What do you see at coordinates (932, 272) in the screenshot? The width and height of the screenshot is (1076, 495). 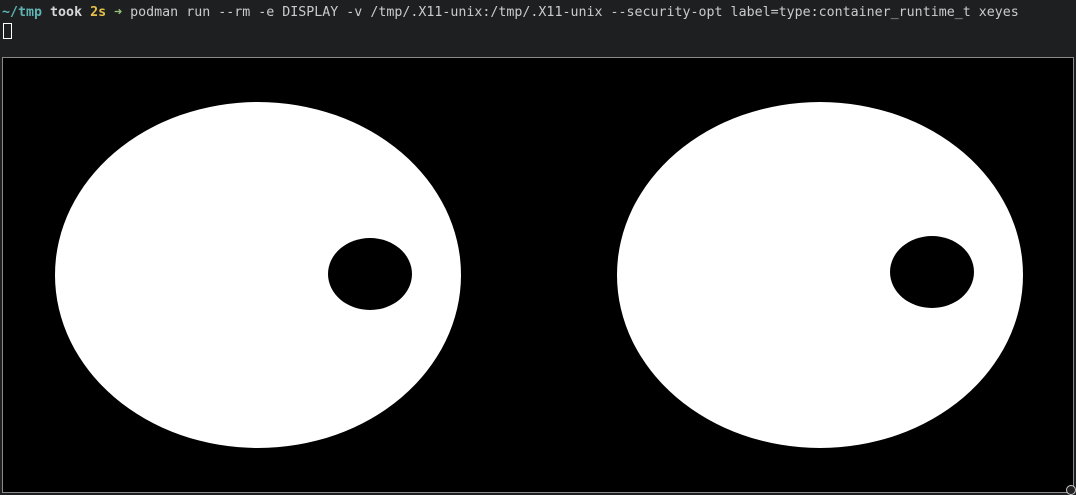 I see `right-pupil` at bounding box center [932, 272].